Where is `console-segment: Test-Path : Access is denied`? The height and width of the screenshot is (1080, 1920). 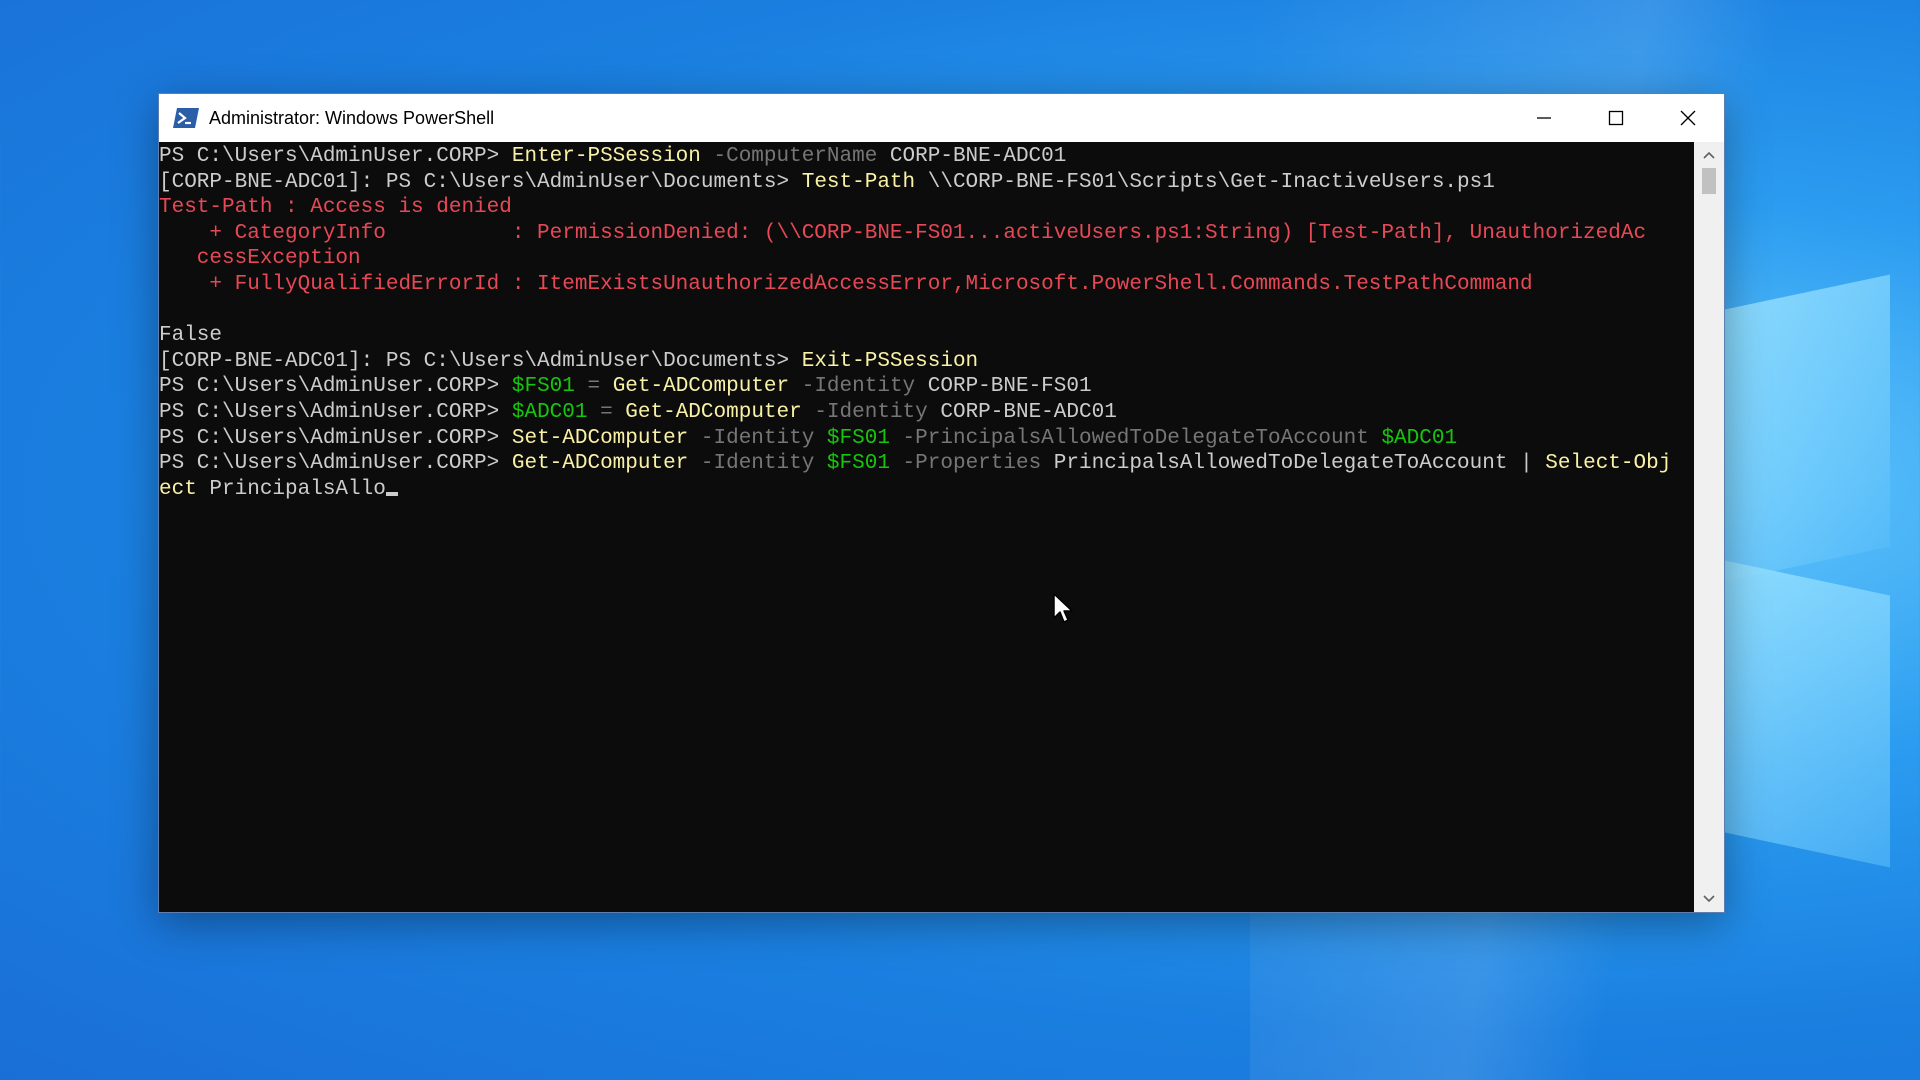 console-segment: Test-Path : Access is denied is located at coordinates (335, 208).